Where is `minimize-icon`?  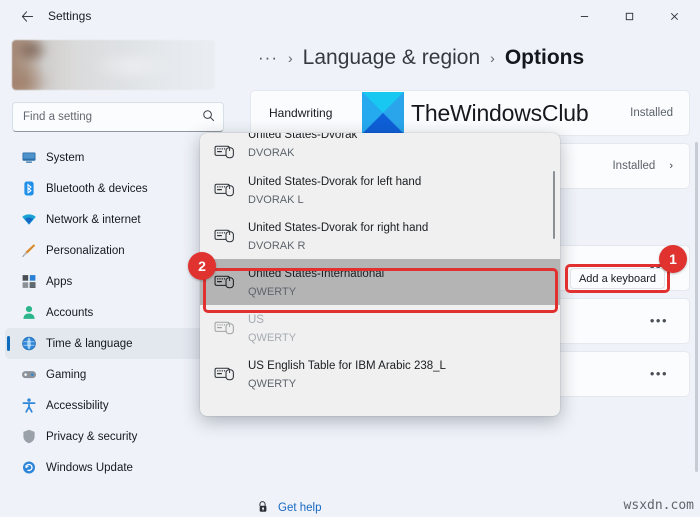
minimize-icon is located at coordinates (584, 16).